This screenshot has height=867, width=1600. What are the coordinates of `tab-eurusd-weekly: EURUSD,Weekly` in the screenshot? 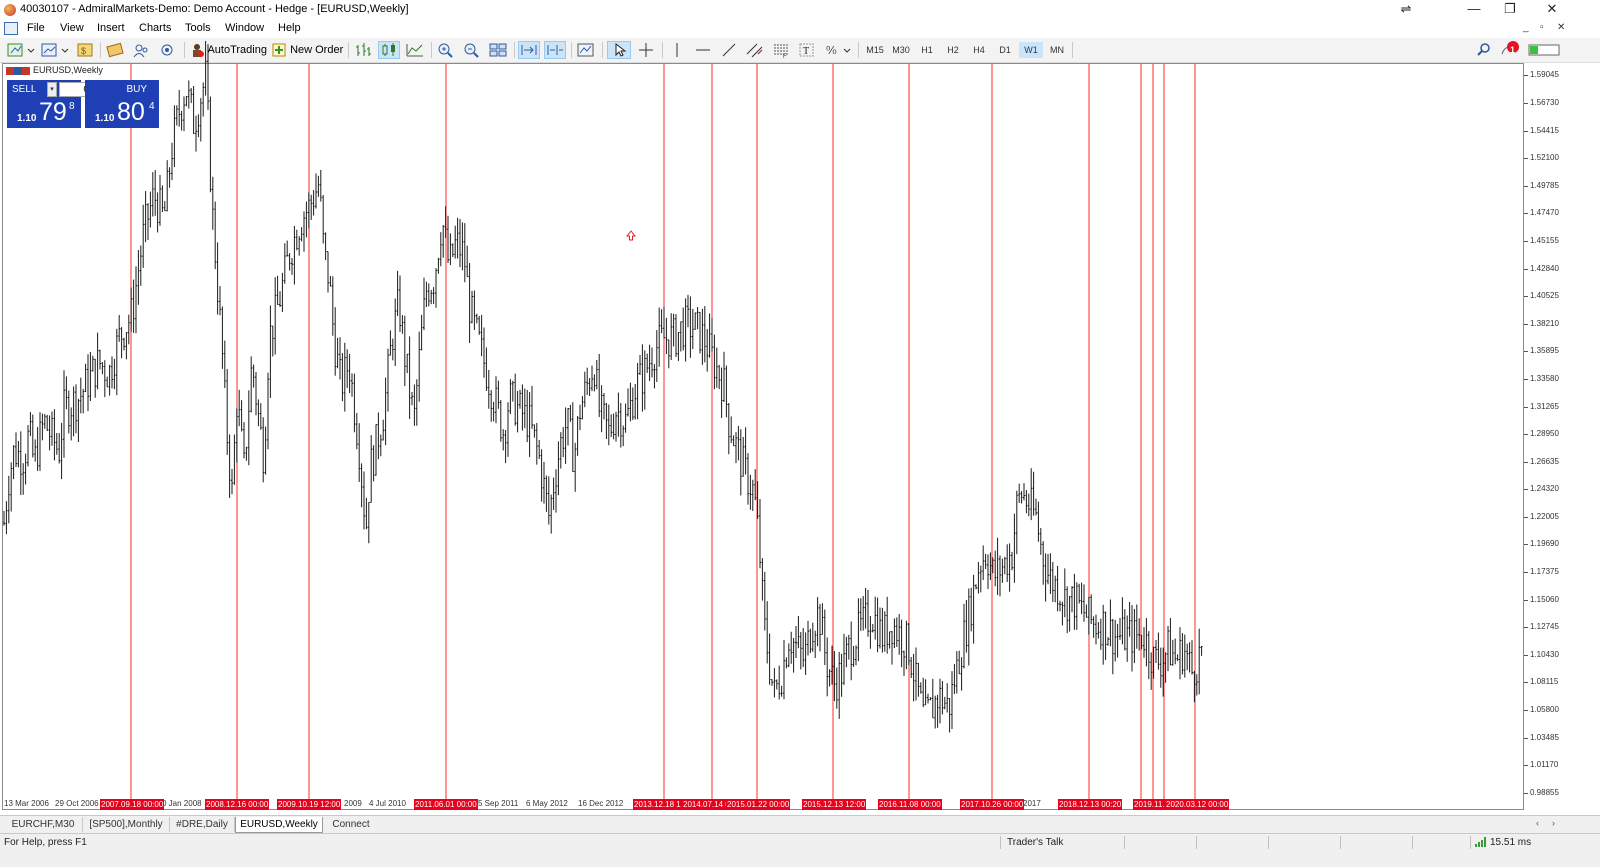 It's located at (279, 825).